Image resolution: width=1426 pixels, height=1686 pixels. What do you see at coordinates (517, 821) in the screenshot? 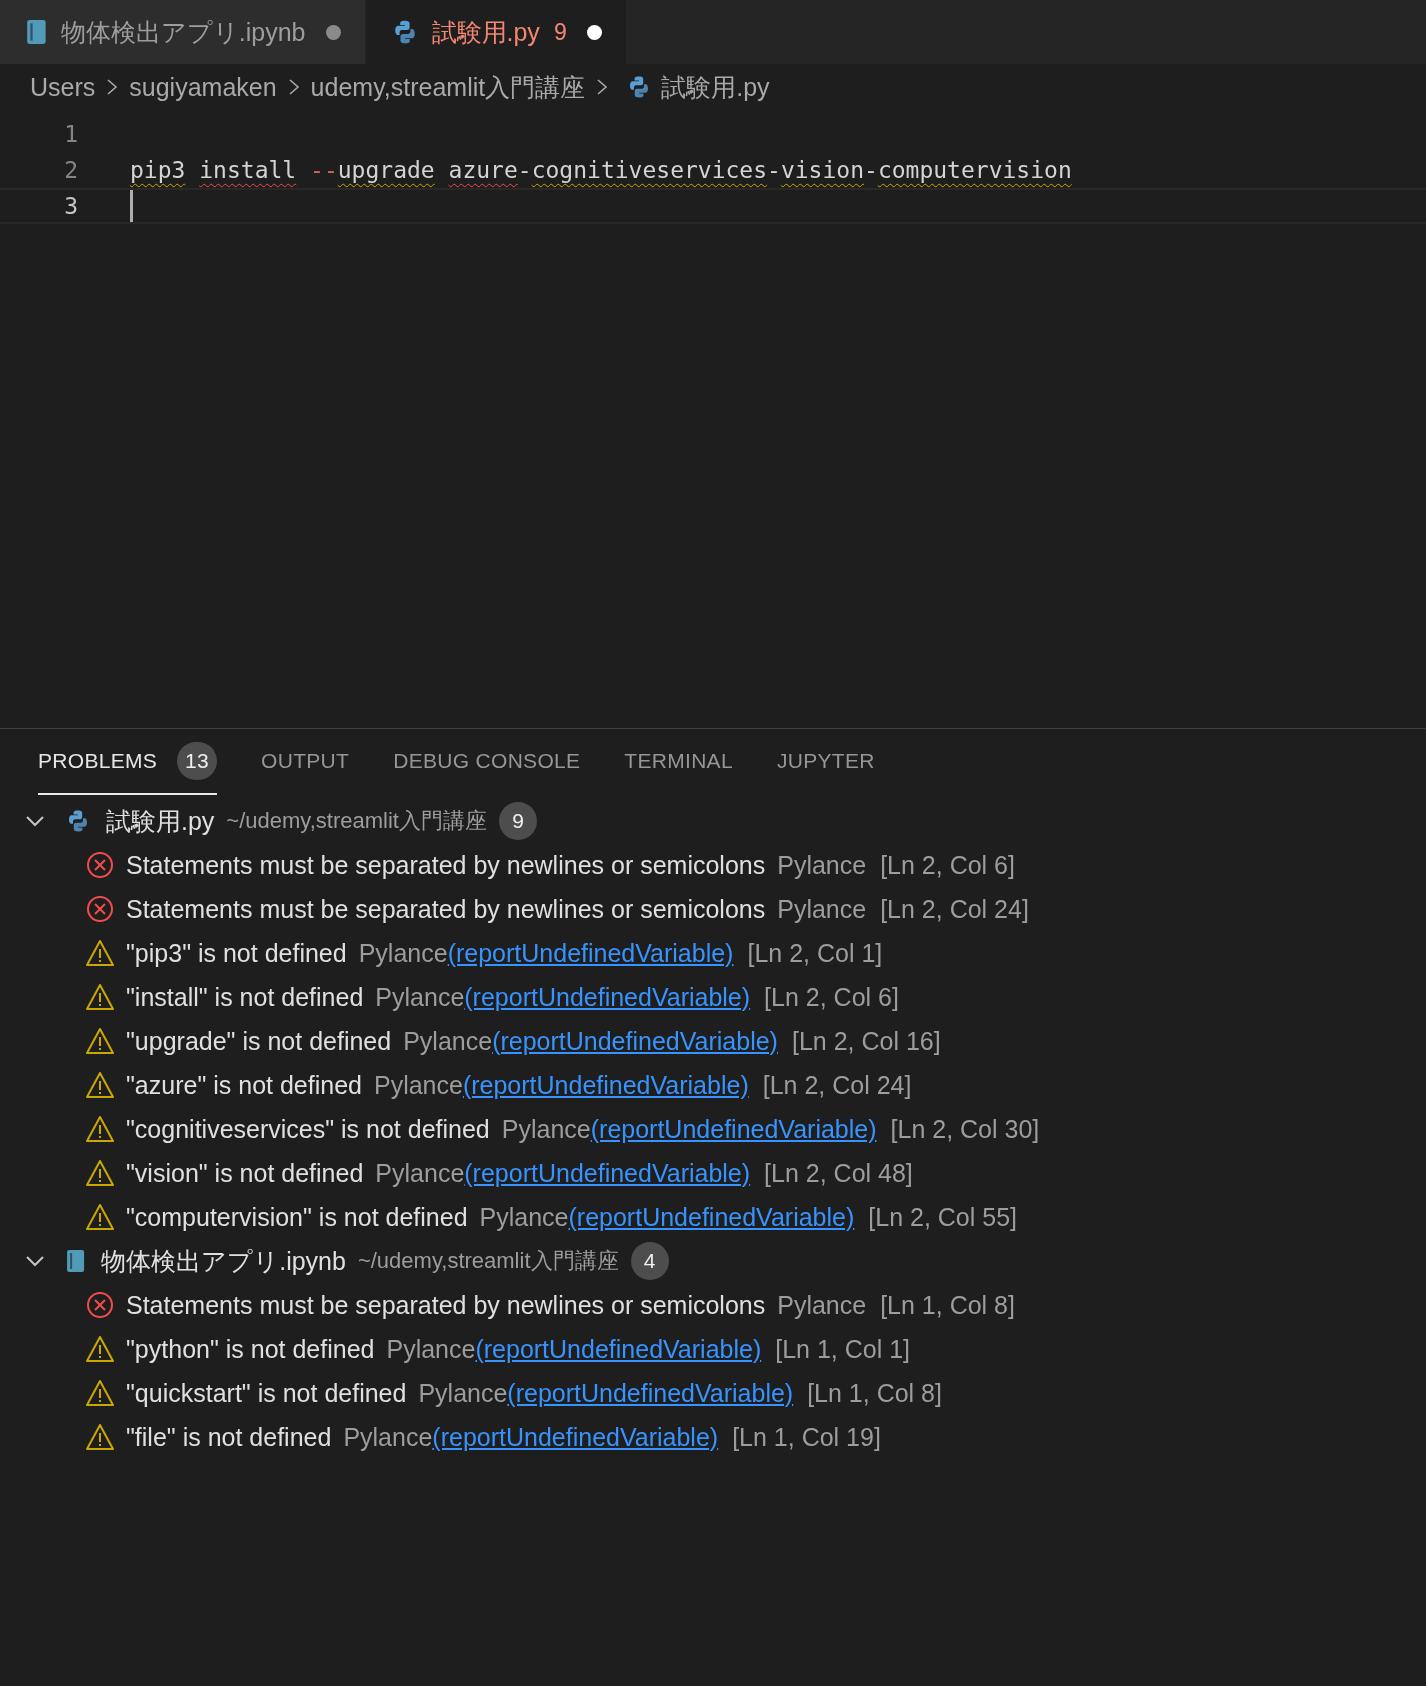
I see `count-badge: 9` at bounding box center [517, 821].